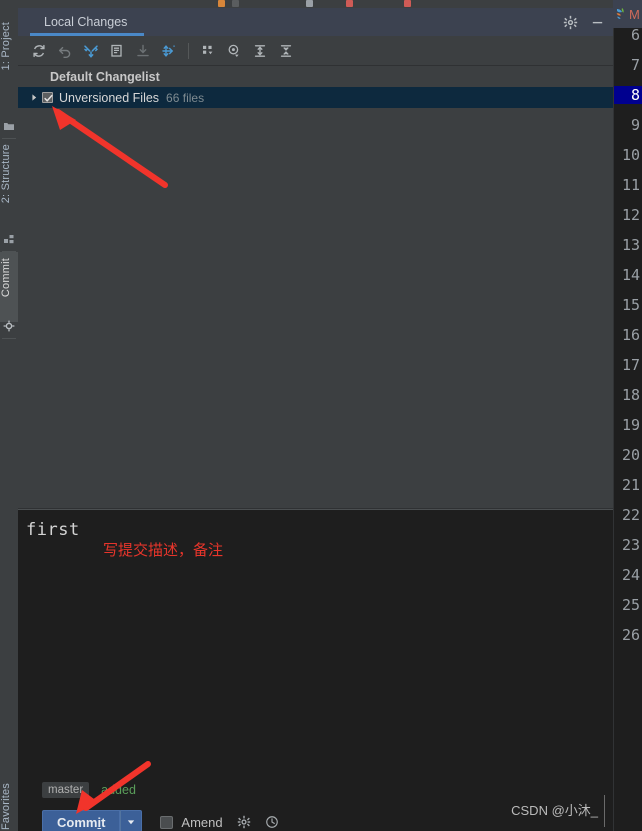  Describe the element at coordinates (321, 4) in the screenshot. I see `main-toolbar-sliver` at that location.